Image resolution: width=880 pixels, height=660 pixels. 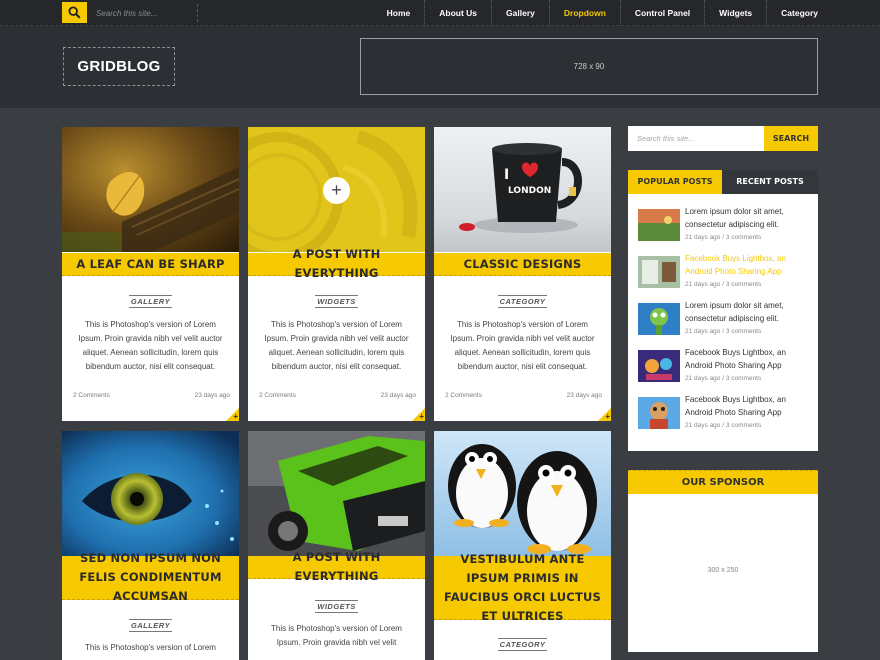 What do you see at coordinates (675, 182) in the screenshot?
I see `tab-popular-posts: POPULAR POSTS` at bounding box center [675, 182].